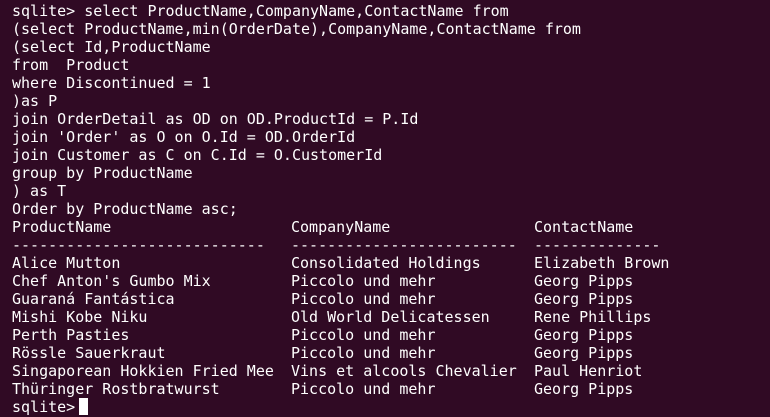 The image size is (770, 417). Describe the element at coordinates (62, 227) in the screenshot. I see `header-product-name: ProductName` at that location.